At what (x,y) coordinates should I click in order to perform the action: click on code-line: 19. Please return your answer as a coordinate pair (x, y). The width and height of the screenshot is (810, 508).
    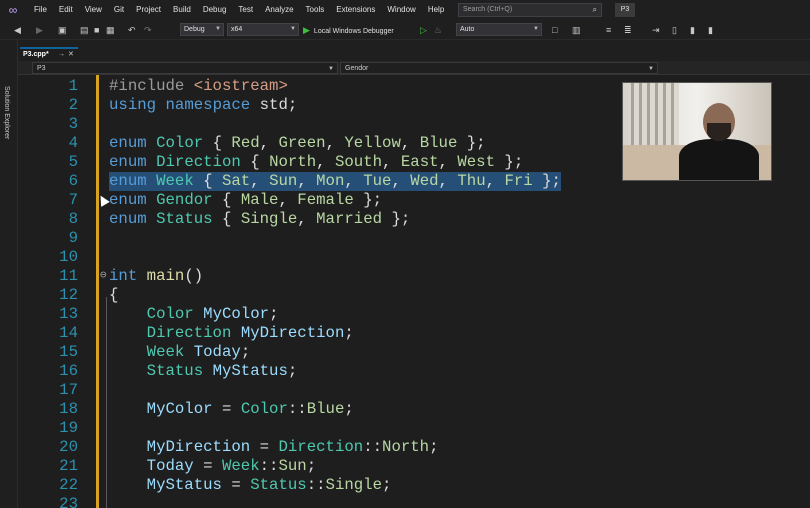
    Looking at the image, I should click on (414, 428).